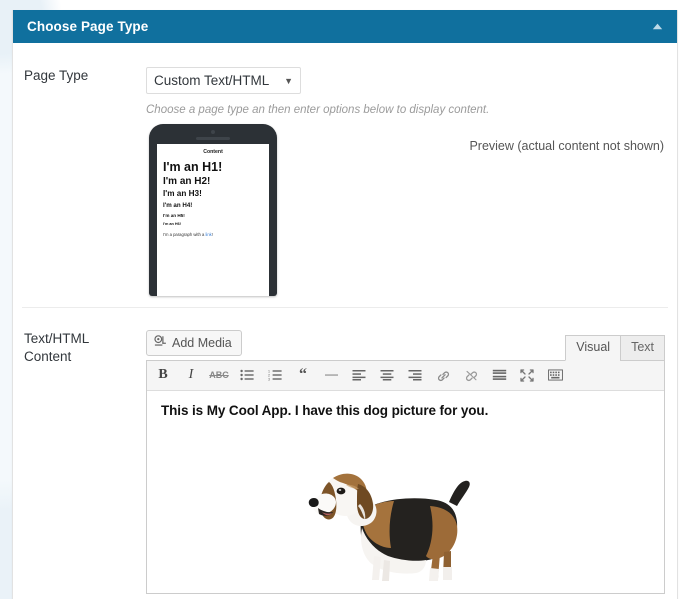 Image resolution: width=700 pixels, height=599 pixels. Describe the element at coordinates (657, 27) in the screenshot. I see `chevron-up-icon` at that location.